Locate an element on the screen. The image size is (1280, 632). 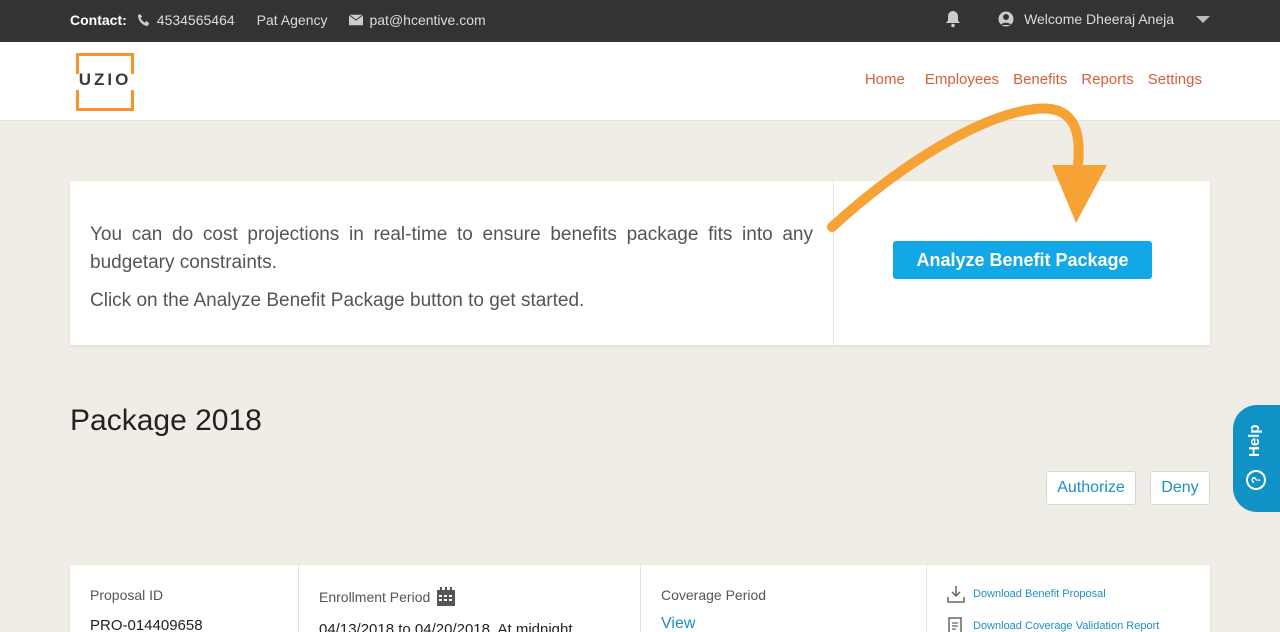
bell-icon is located at coordinates (953, 19).